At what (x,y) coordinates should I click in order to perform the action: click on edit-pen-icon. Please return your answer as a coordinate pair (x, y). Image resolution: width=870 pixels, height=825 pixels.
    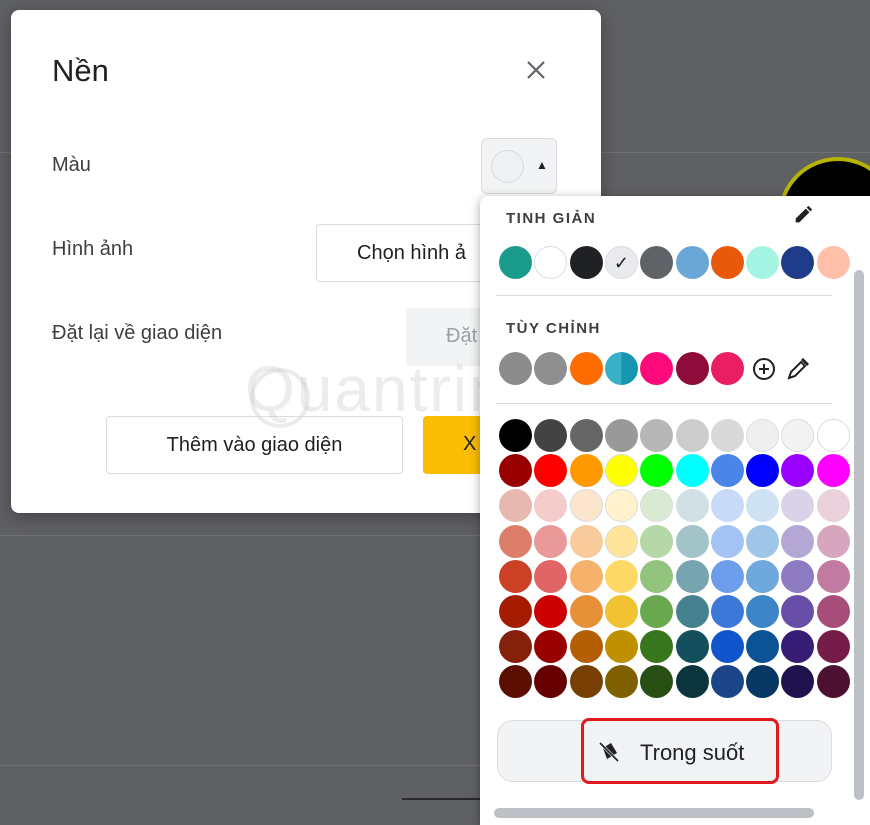
    Looking at the image, I should click on (803, 215).